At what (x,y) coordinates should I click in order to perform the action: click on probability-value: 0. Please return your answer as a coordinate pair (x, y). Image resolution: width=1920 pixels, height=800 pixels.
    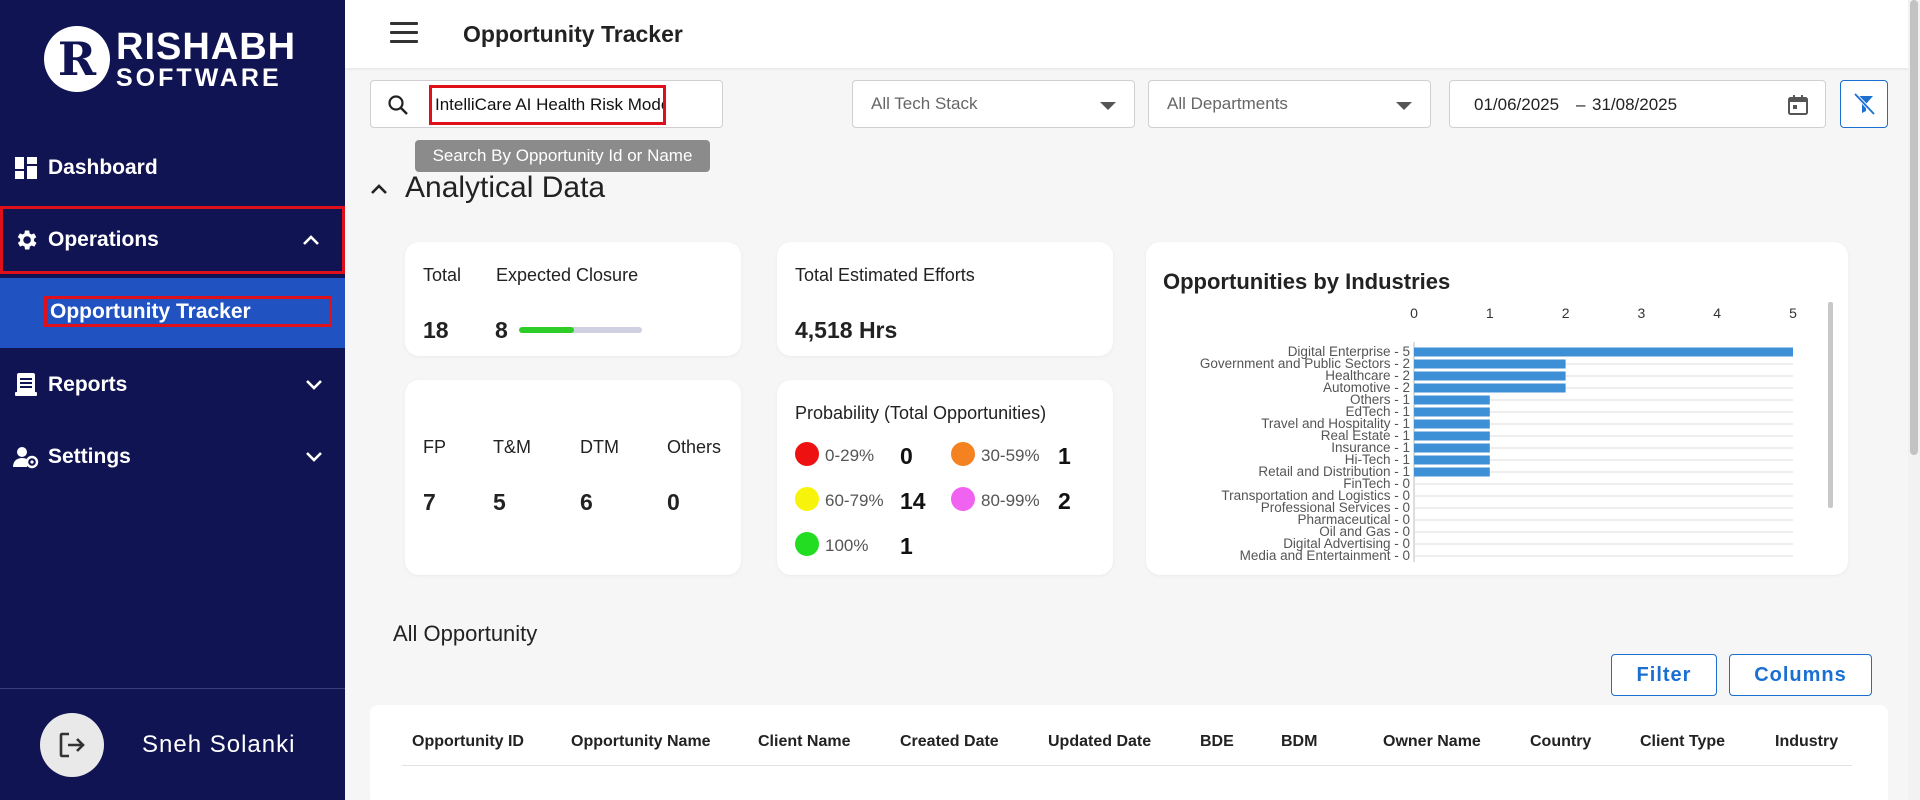
    Looking at the image, I should click on (906, 456).